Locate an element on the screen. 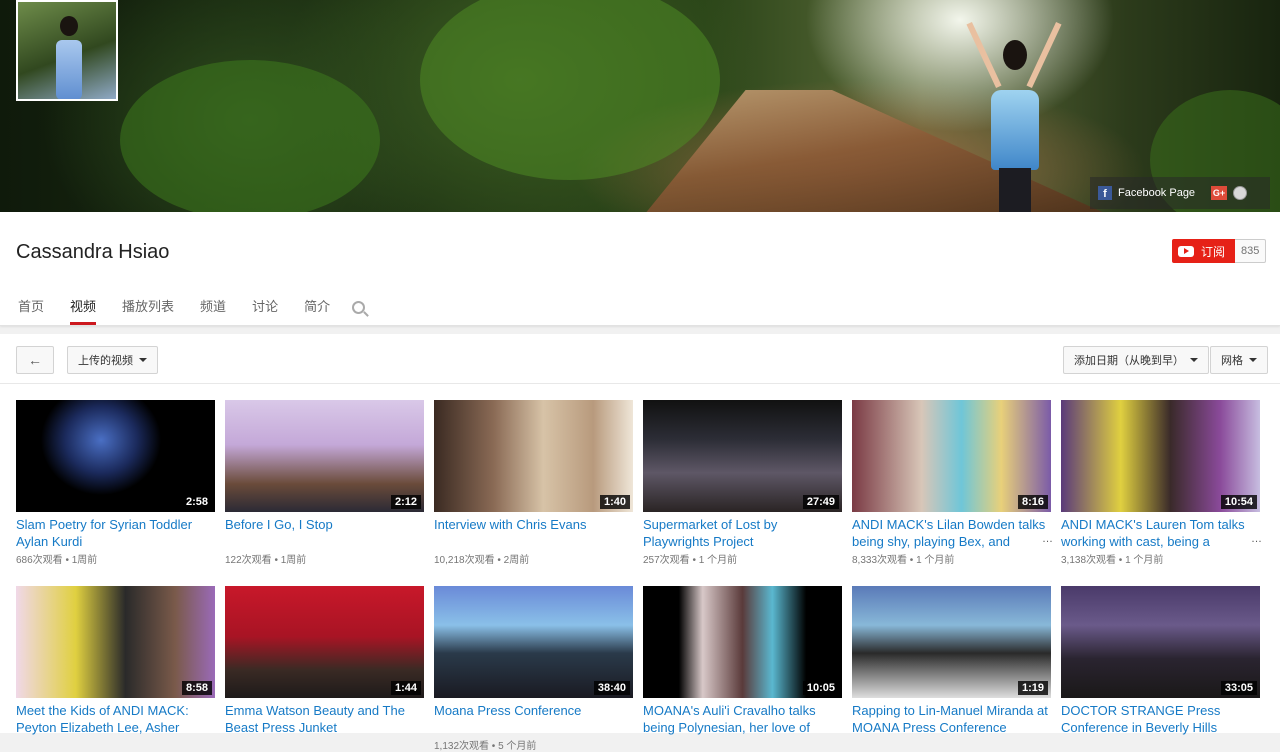  facebook-page-link: Facebook Page is located at coordinates (1156, 193).